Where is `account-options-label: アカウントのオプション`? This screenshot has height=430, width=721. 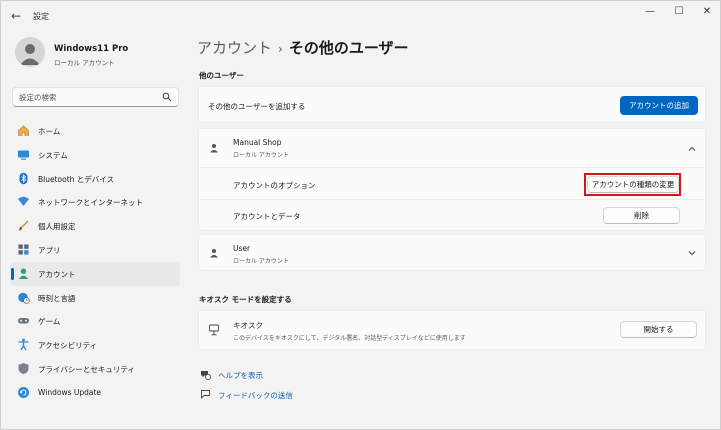 account-options-label: アカウントのオプション is located at coordinates (274, 185).